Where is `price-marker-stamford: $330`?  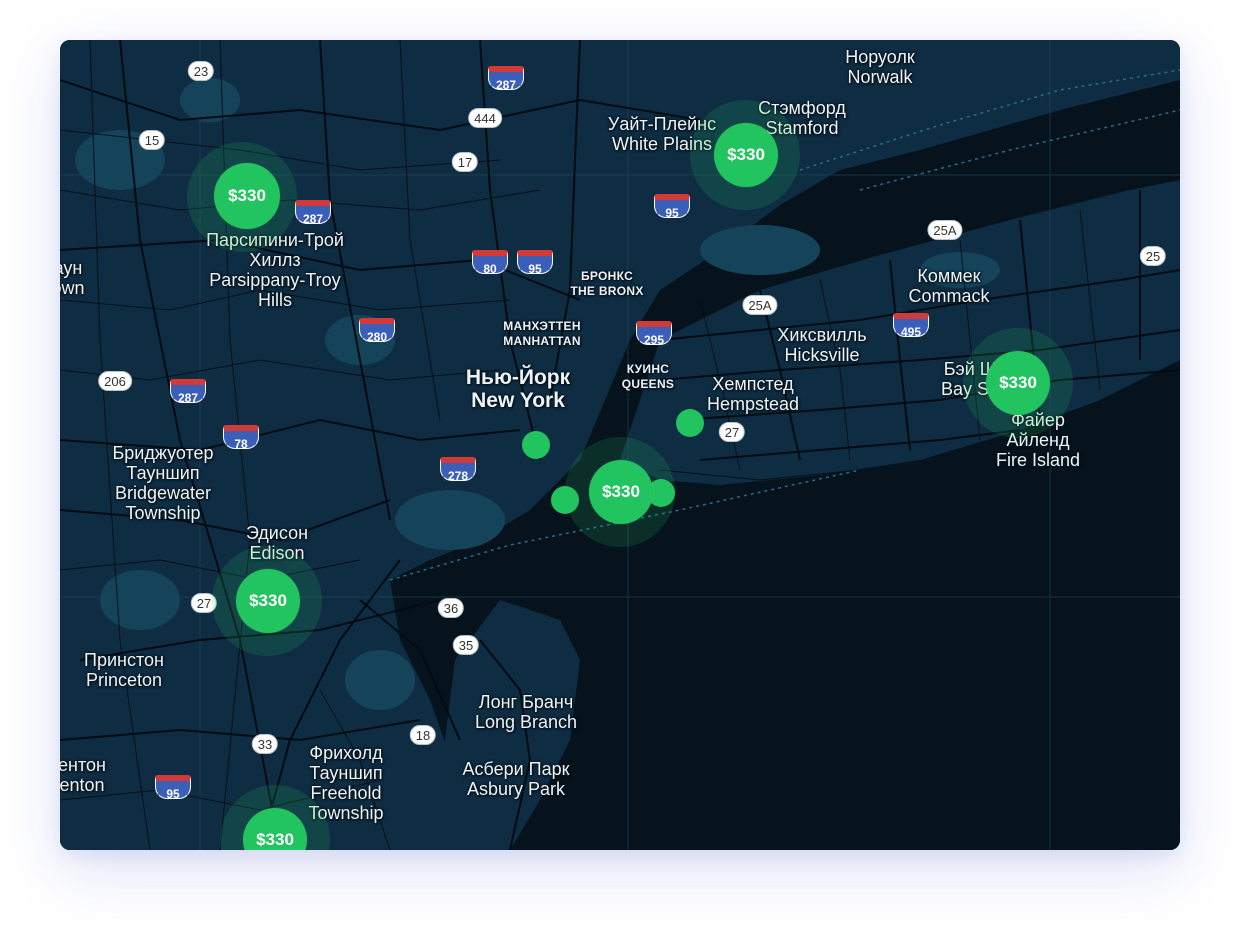
price-marker-stamford: $330 is located at coordinates (746, 155).